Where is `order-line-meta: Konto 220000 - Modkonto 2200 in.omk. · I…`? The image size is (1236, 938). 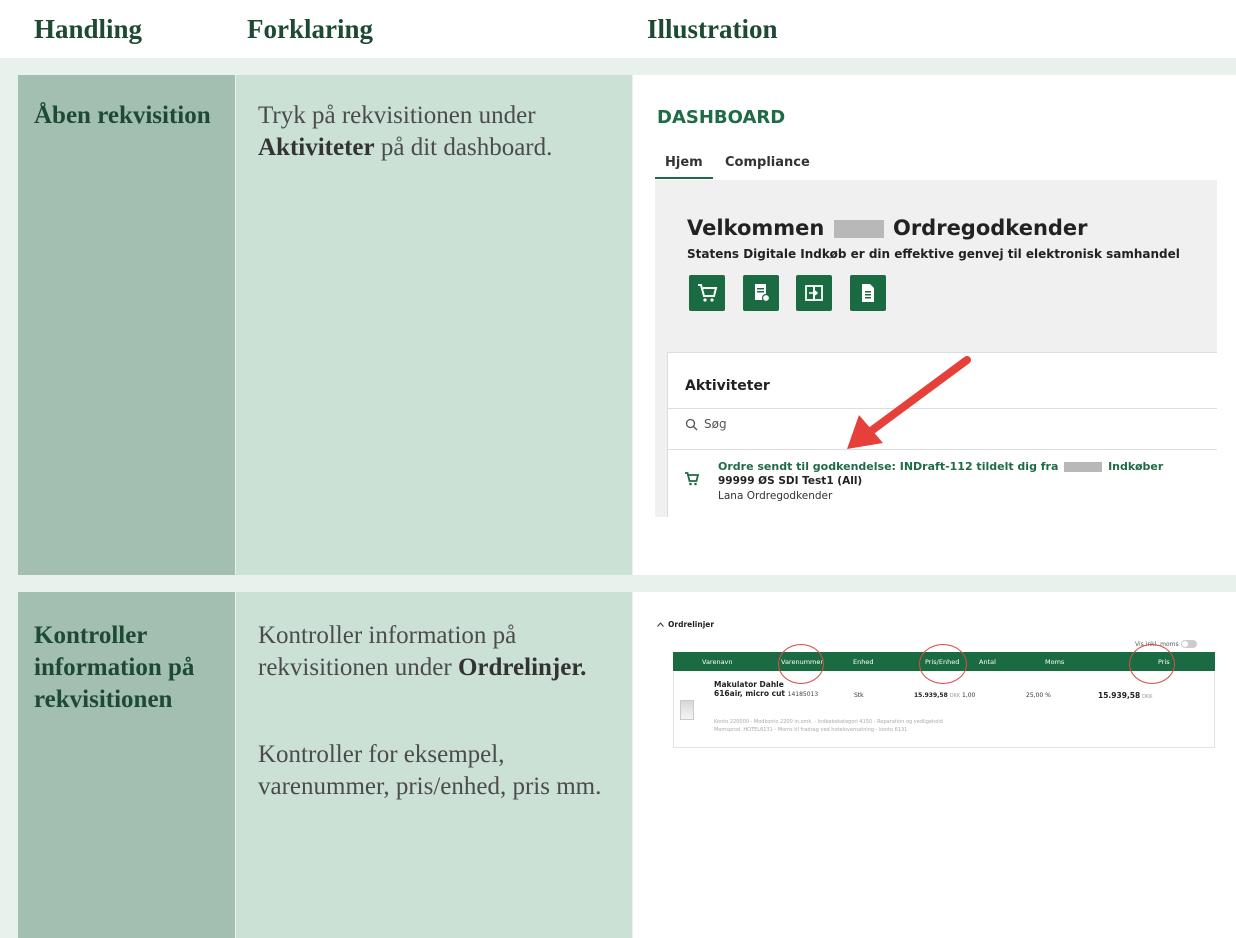 order-line-meta: Konto 220000 - Modkonto 2200 in.omk. · I… is located at coordinates (828, 726).